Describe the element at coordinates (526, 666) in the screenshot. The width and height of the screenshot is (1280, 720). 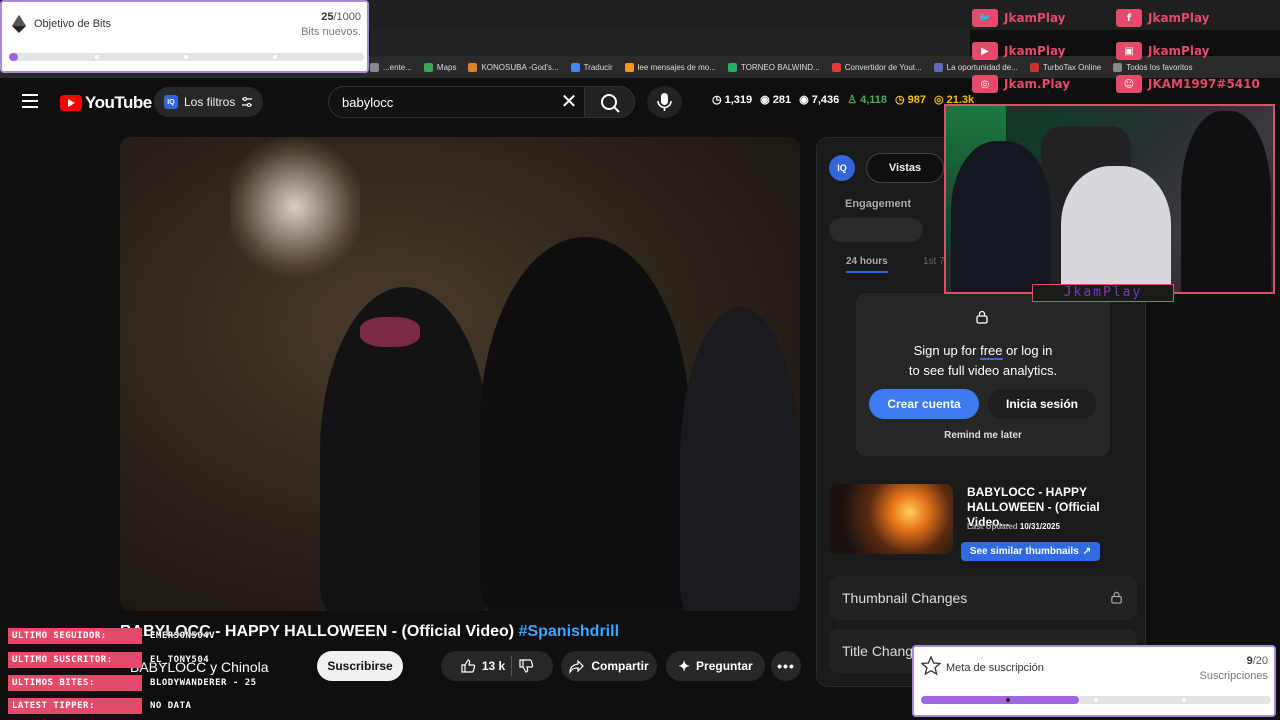
I see `thumbs-down-icon` at that location.